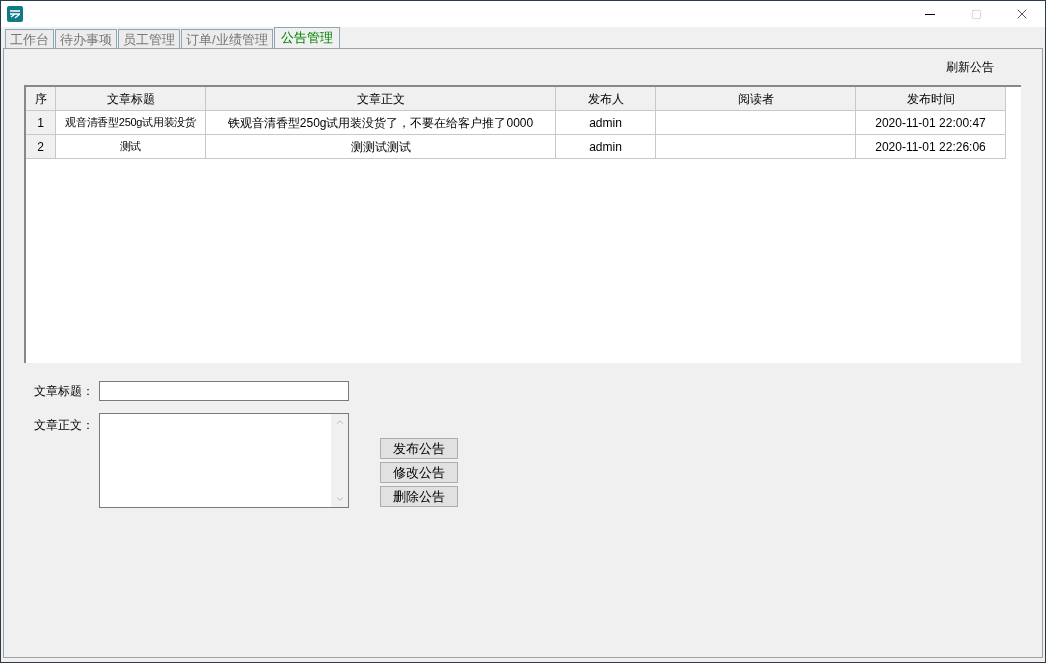  What do you see at coordinates (149, 38) in the screenshot?
I see `tab: 员工管理` at bounding box center [149, 38].